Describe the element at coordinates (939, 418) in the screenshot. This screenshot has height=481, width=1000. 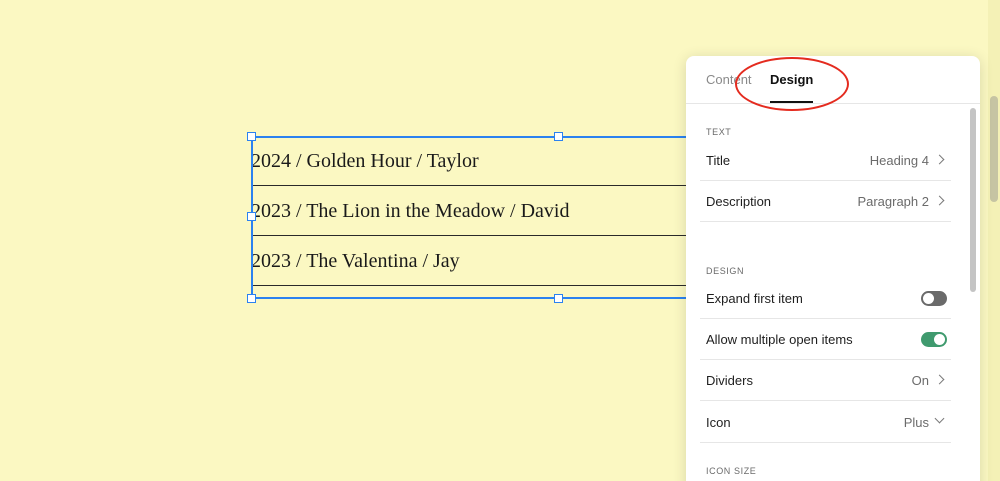
I see `chevron-down-icon` at that location.